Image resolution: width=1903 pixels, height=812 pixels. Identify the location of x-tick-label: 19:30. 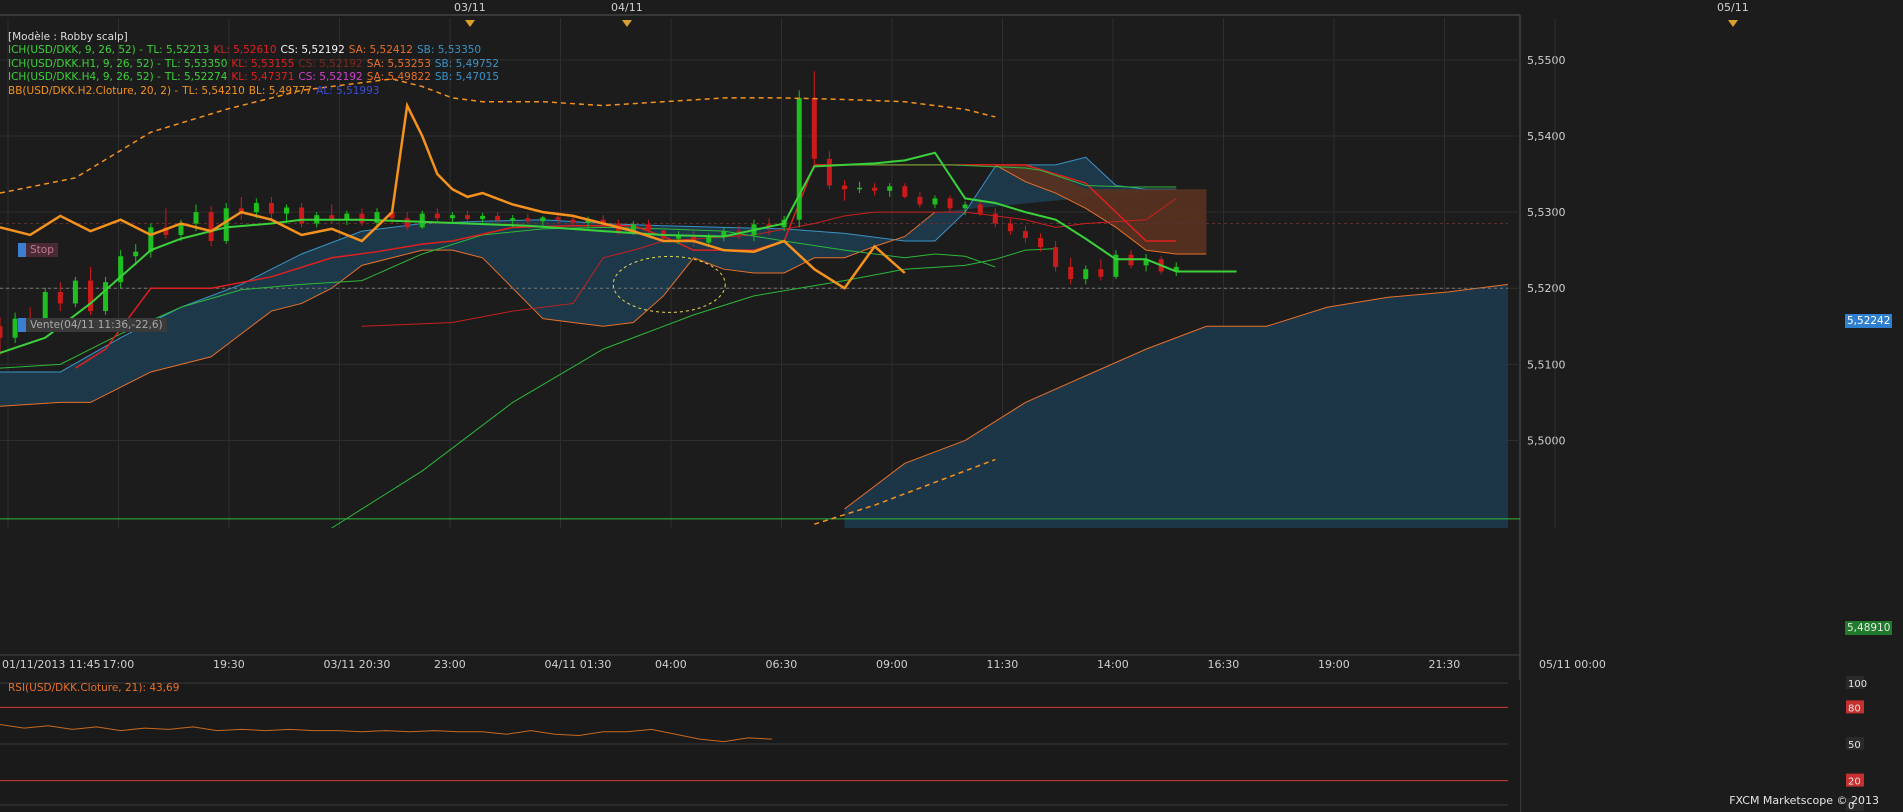
(229, 664).